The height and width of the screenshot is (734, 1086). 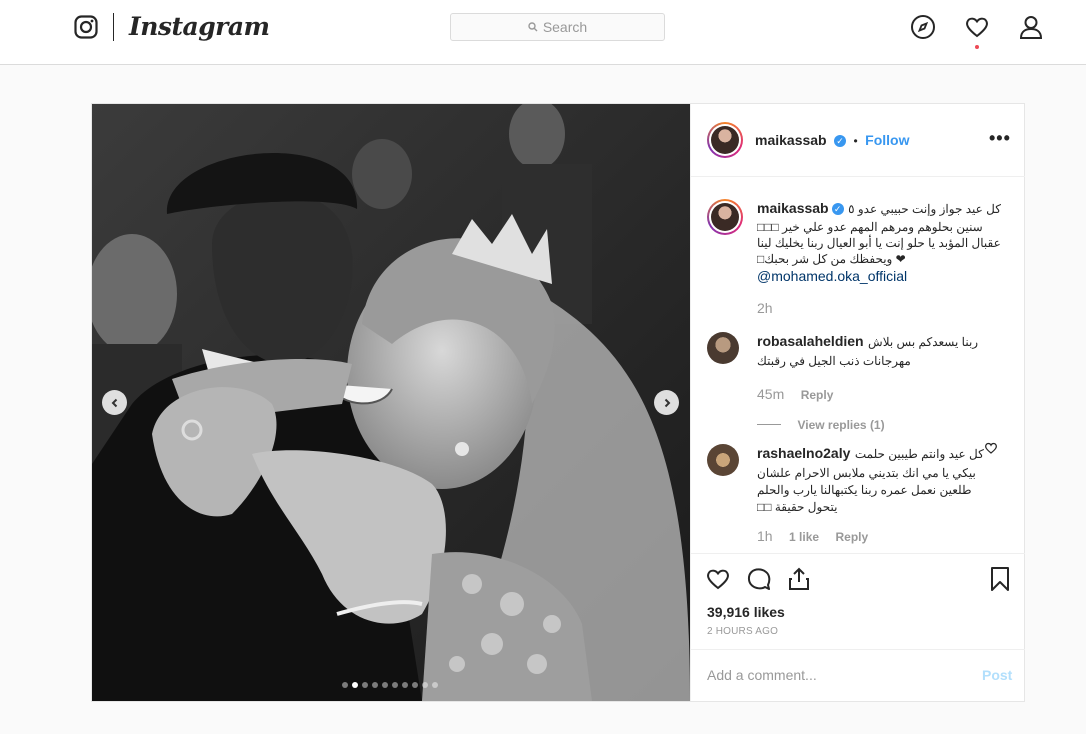 I want to click on comment-time: 45m, so click(x=770, y=394).